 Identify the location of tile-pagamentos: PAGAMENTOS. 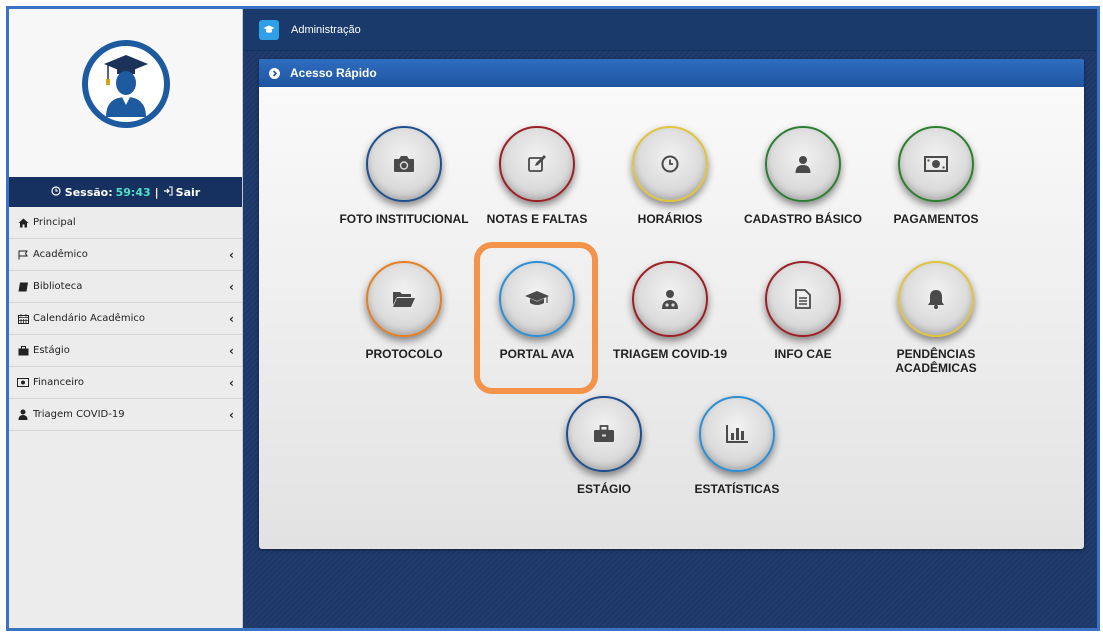
(936, 176).